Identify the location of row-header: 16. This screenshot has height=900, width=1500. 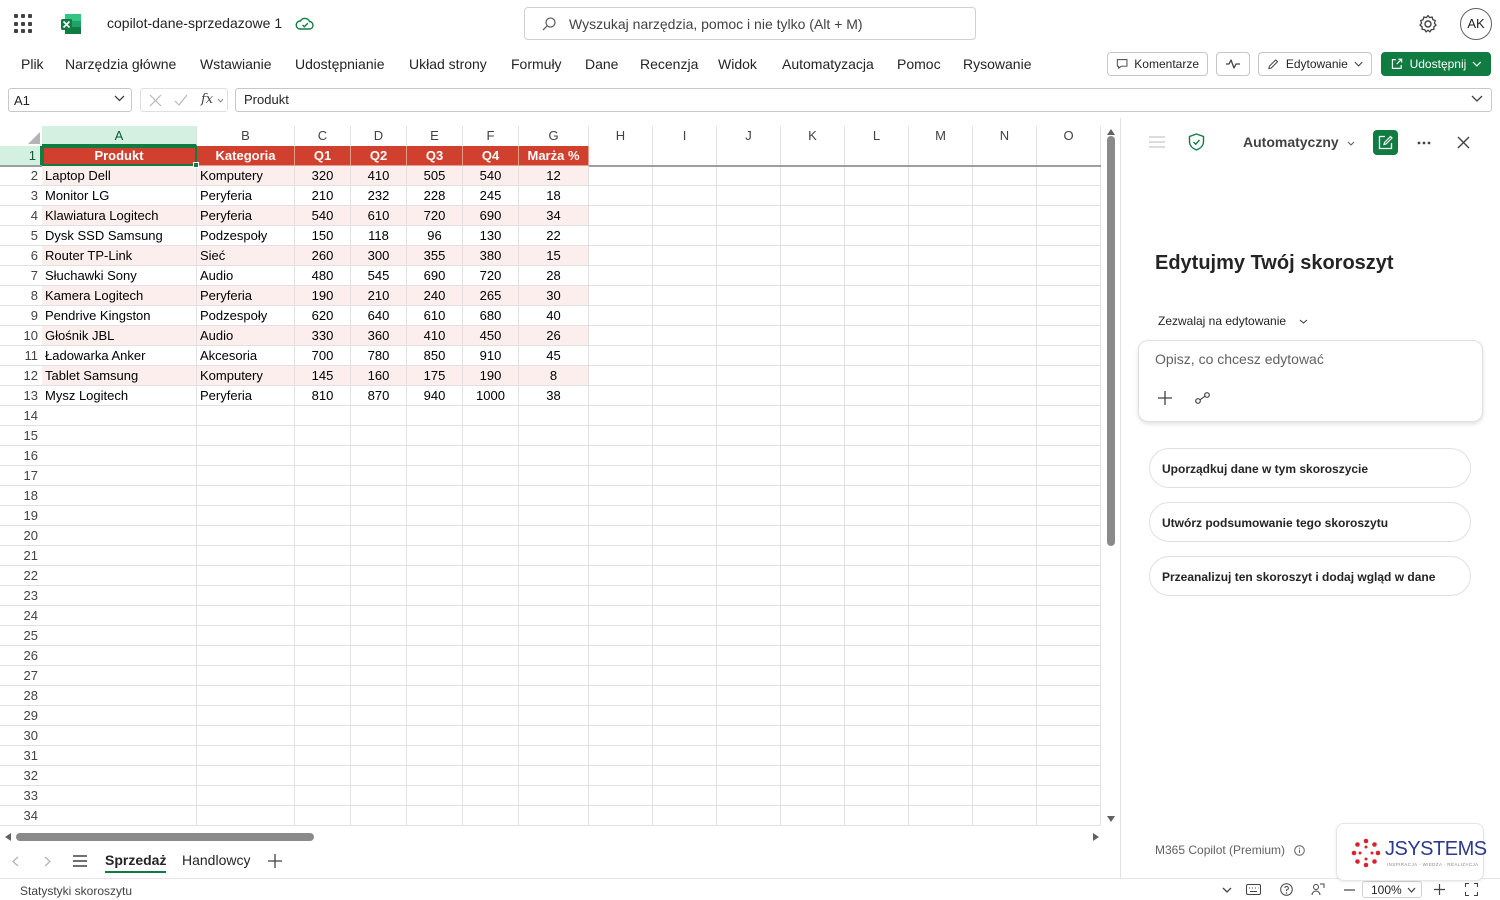
(21, 456).